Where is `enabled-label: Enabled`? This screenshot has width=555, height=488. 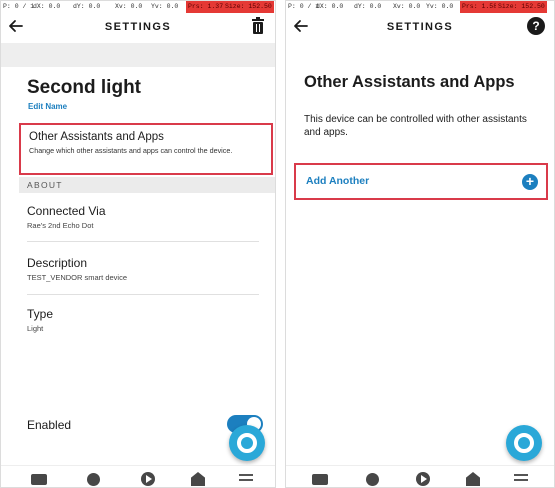
enabled-label: Enabled is located at coordinates (49, 425).